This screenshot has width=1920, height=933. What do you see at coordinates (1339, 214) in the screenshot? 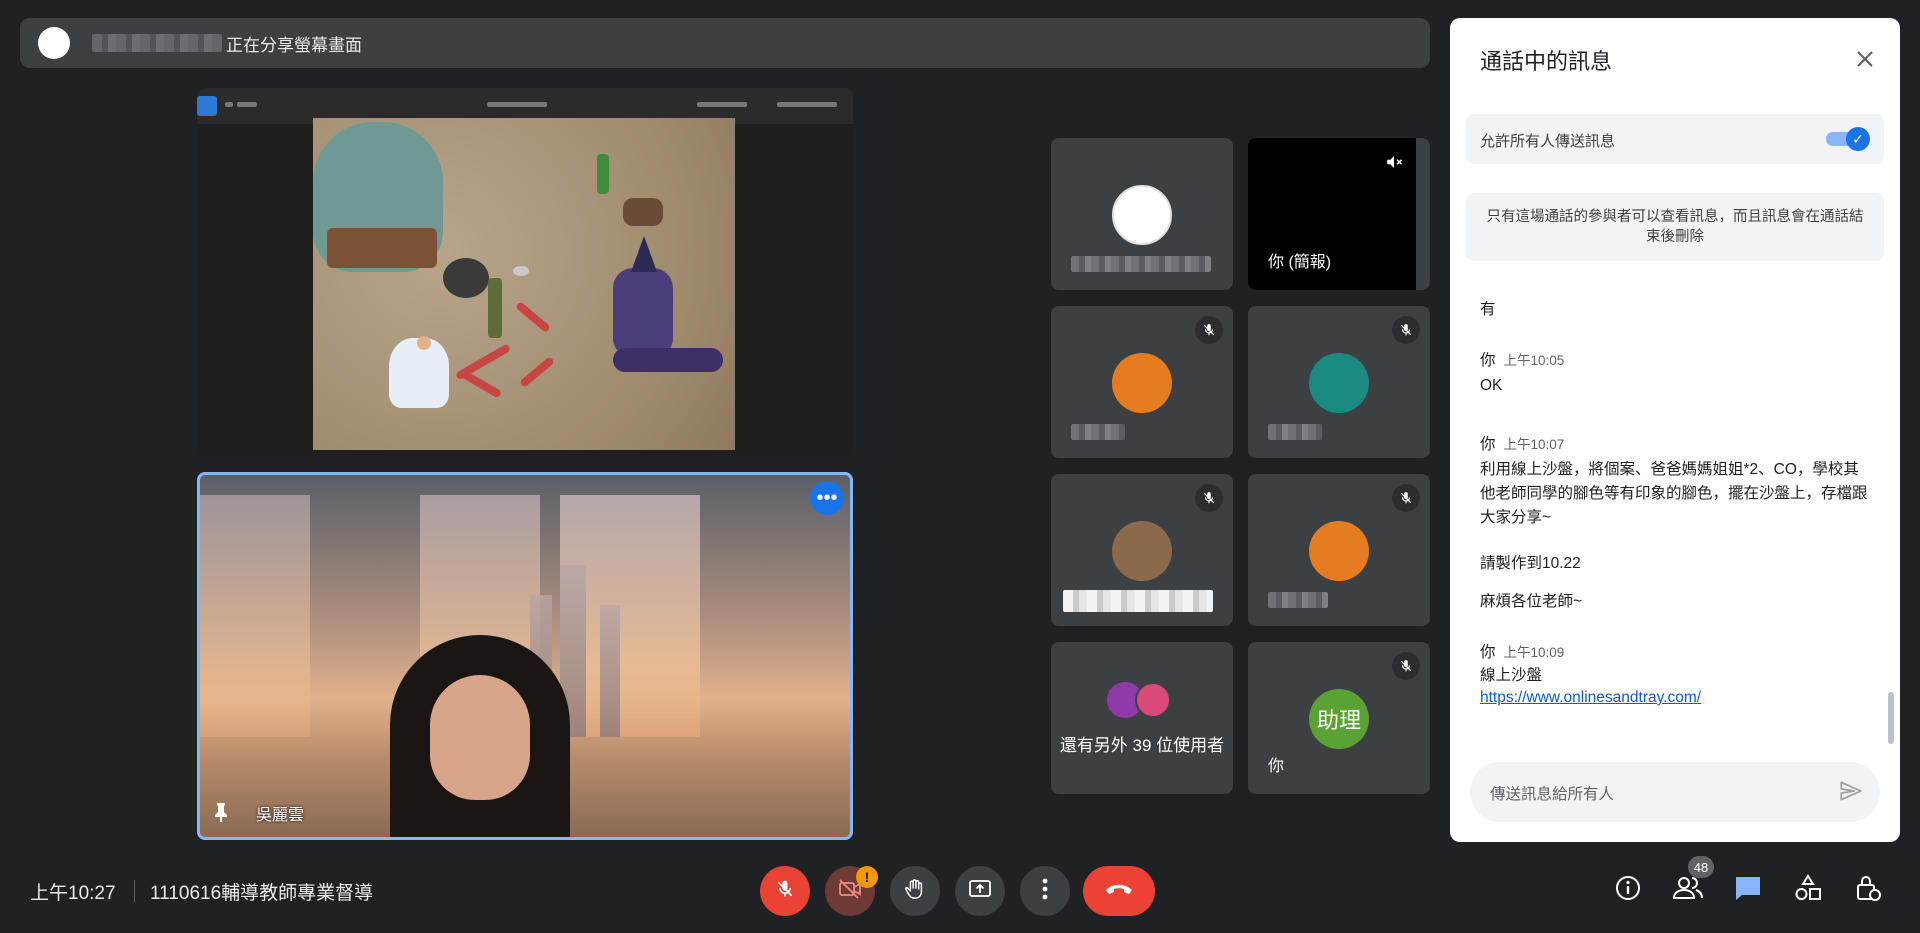
I see `self-presenting-tile: 你 (簡報)` at bounding box center [1339, 214].